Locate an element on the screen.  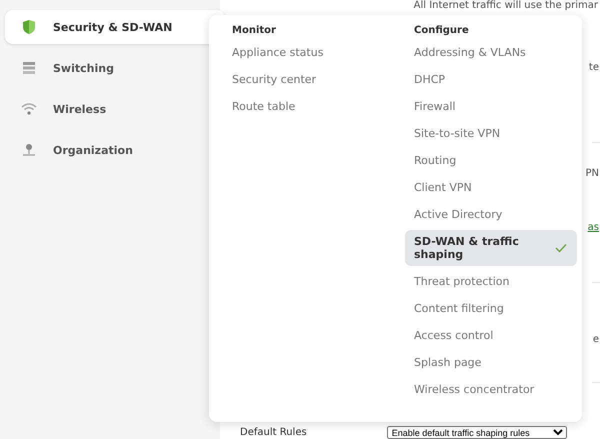
text-fragment: PN is located at coordinates (592, 173).